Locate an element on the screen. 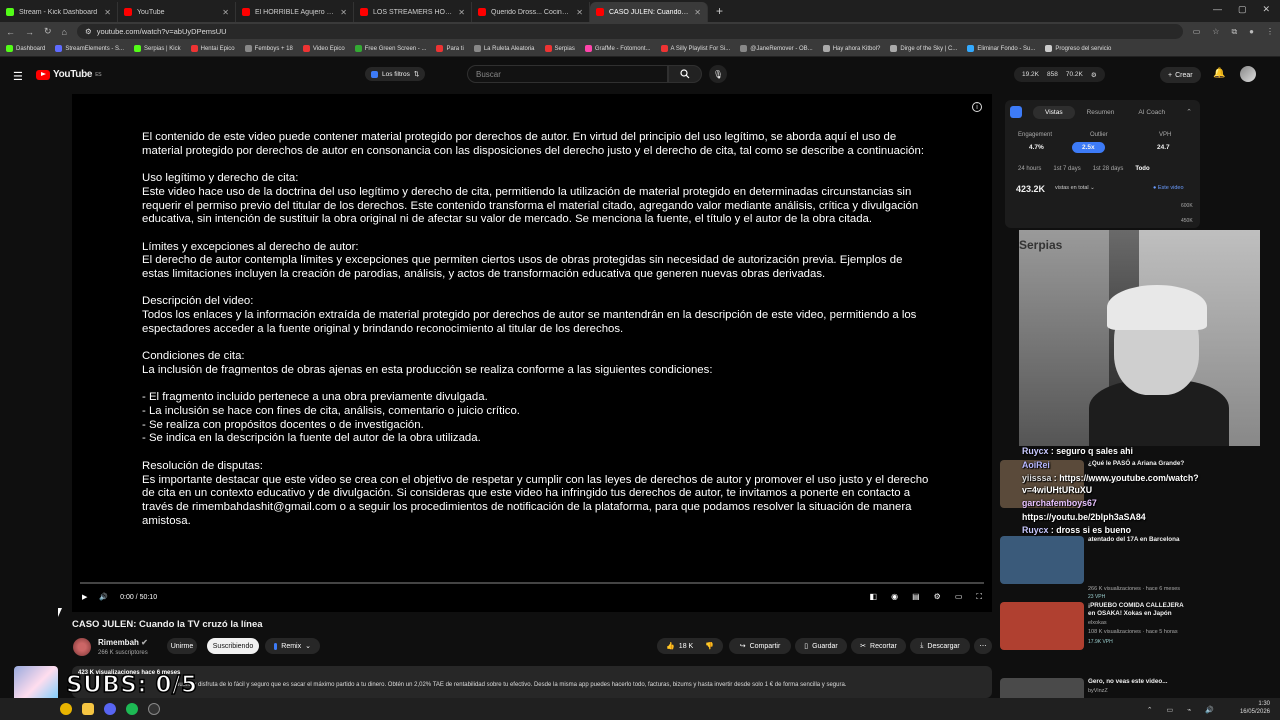 This screenshot has height=720, width=1280. volume-icon: 🔊 is located at coordinates (103, 597).